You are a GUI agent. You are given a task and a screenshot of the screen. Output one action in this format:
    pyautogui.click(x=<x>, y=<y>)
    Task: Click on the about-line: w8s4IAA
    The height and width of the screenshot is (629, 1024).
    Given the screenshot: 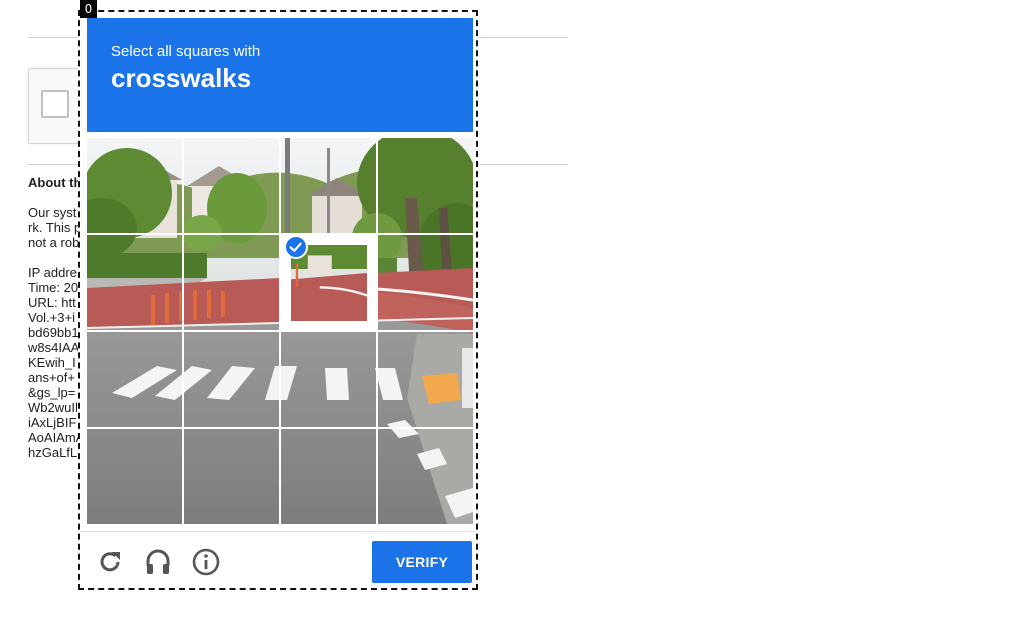 What is the action you would take?
    pyautogui.click(x=54, y=347)
    